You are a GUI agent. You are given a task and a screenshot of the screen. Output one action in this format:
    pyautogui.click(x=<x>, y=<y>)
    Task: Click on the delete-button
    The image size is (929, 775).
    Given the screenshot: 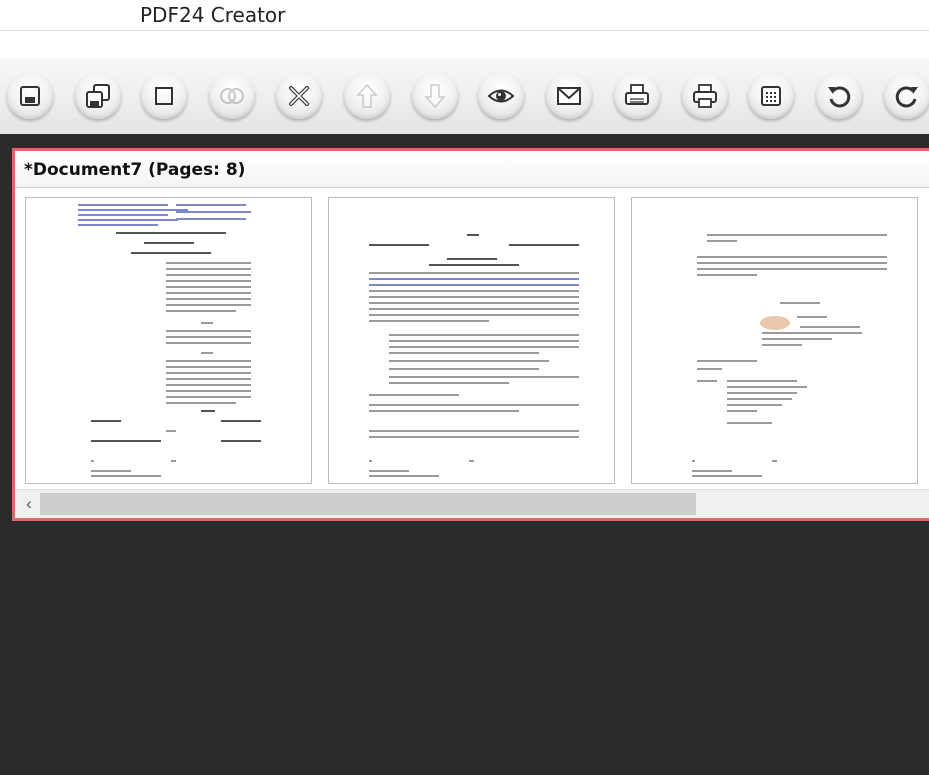 What is the action you would take?
    pyautogui.click(x=299, y=96)
    